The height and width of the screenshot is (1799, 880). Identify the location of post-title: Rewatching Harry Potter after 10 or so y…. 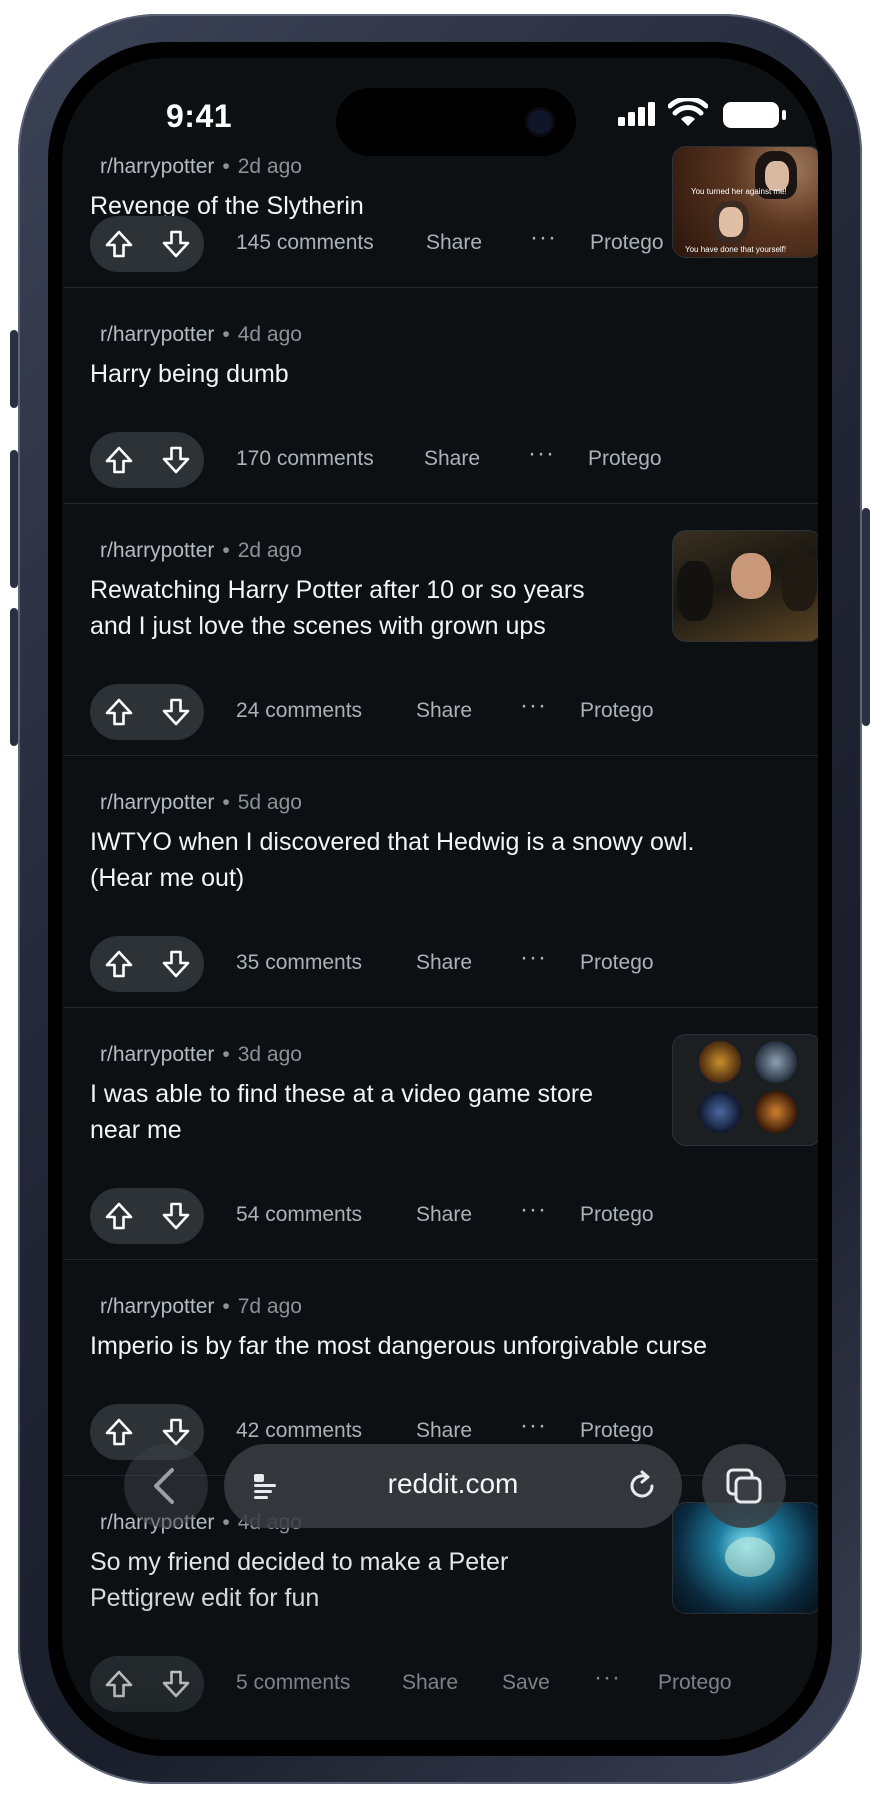
(337, 608).